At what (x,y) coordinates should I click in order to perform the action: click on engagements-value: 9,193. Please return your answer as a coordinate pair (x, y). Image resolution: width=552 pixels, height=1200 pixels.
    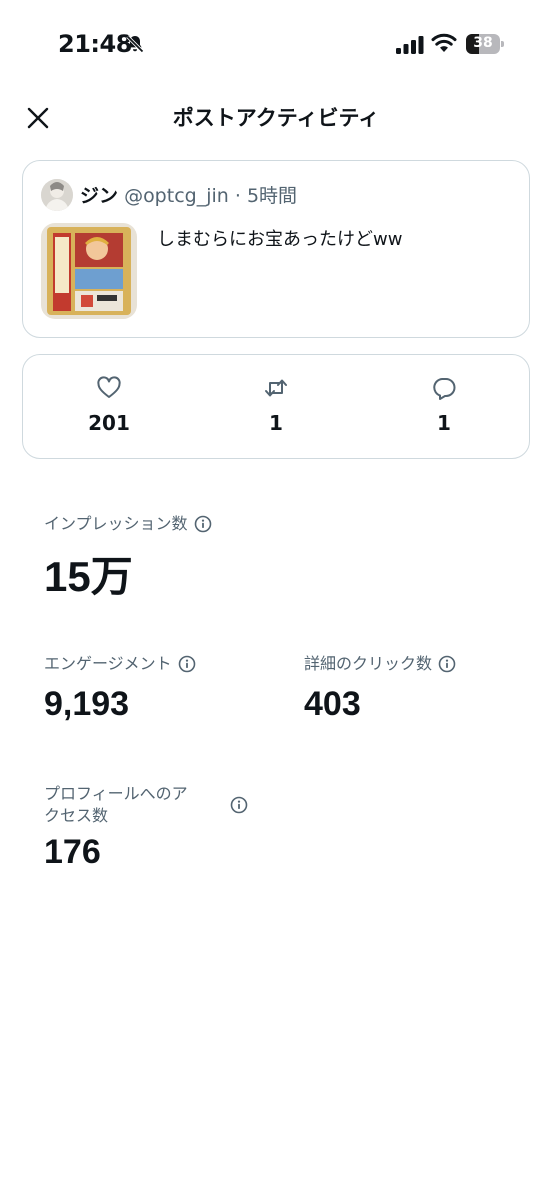
    Looking at the image, I should click on (87, 704).